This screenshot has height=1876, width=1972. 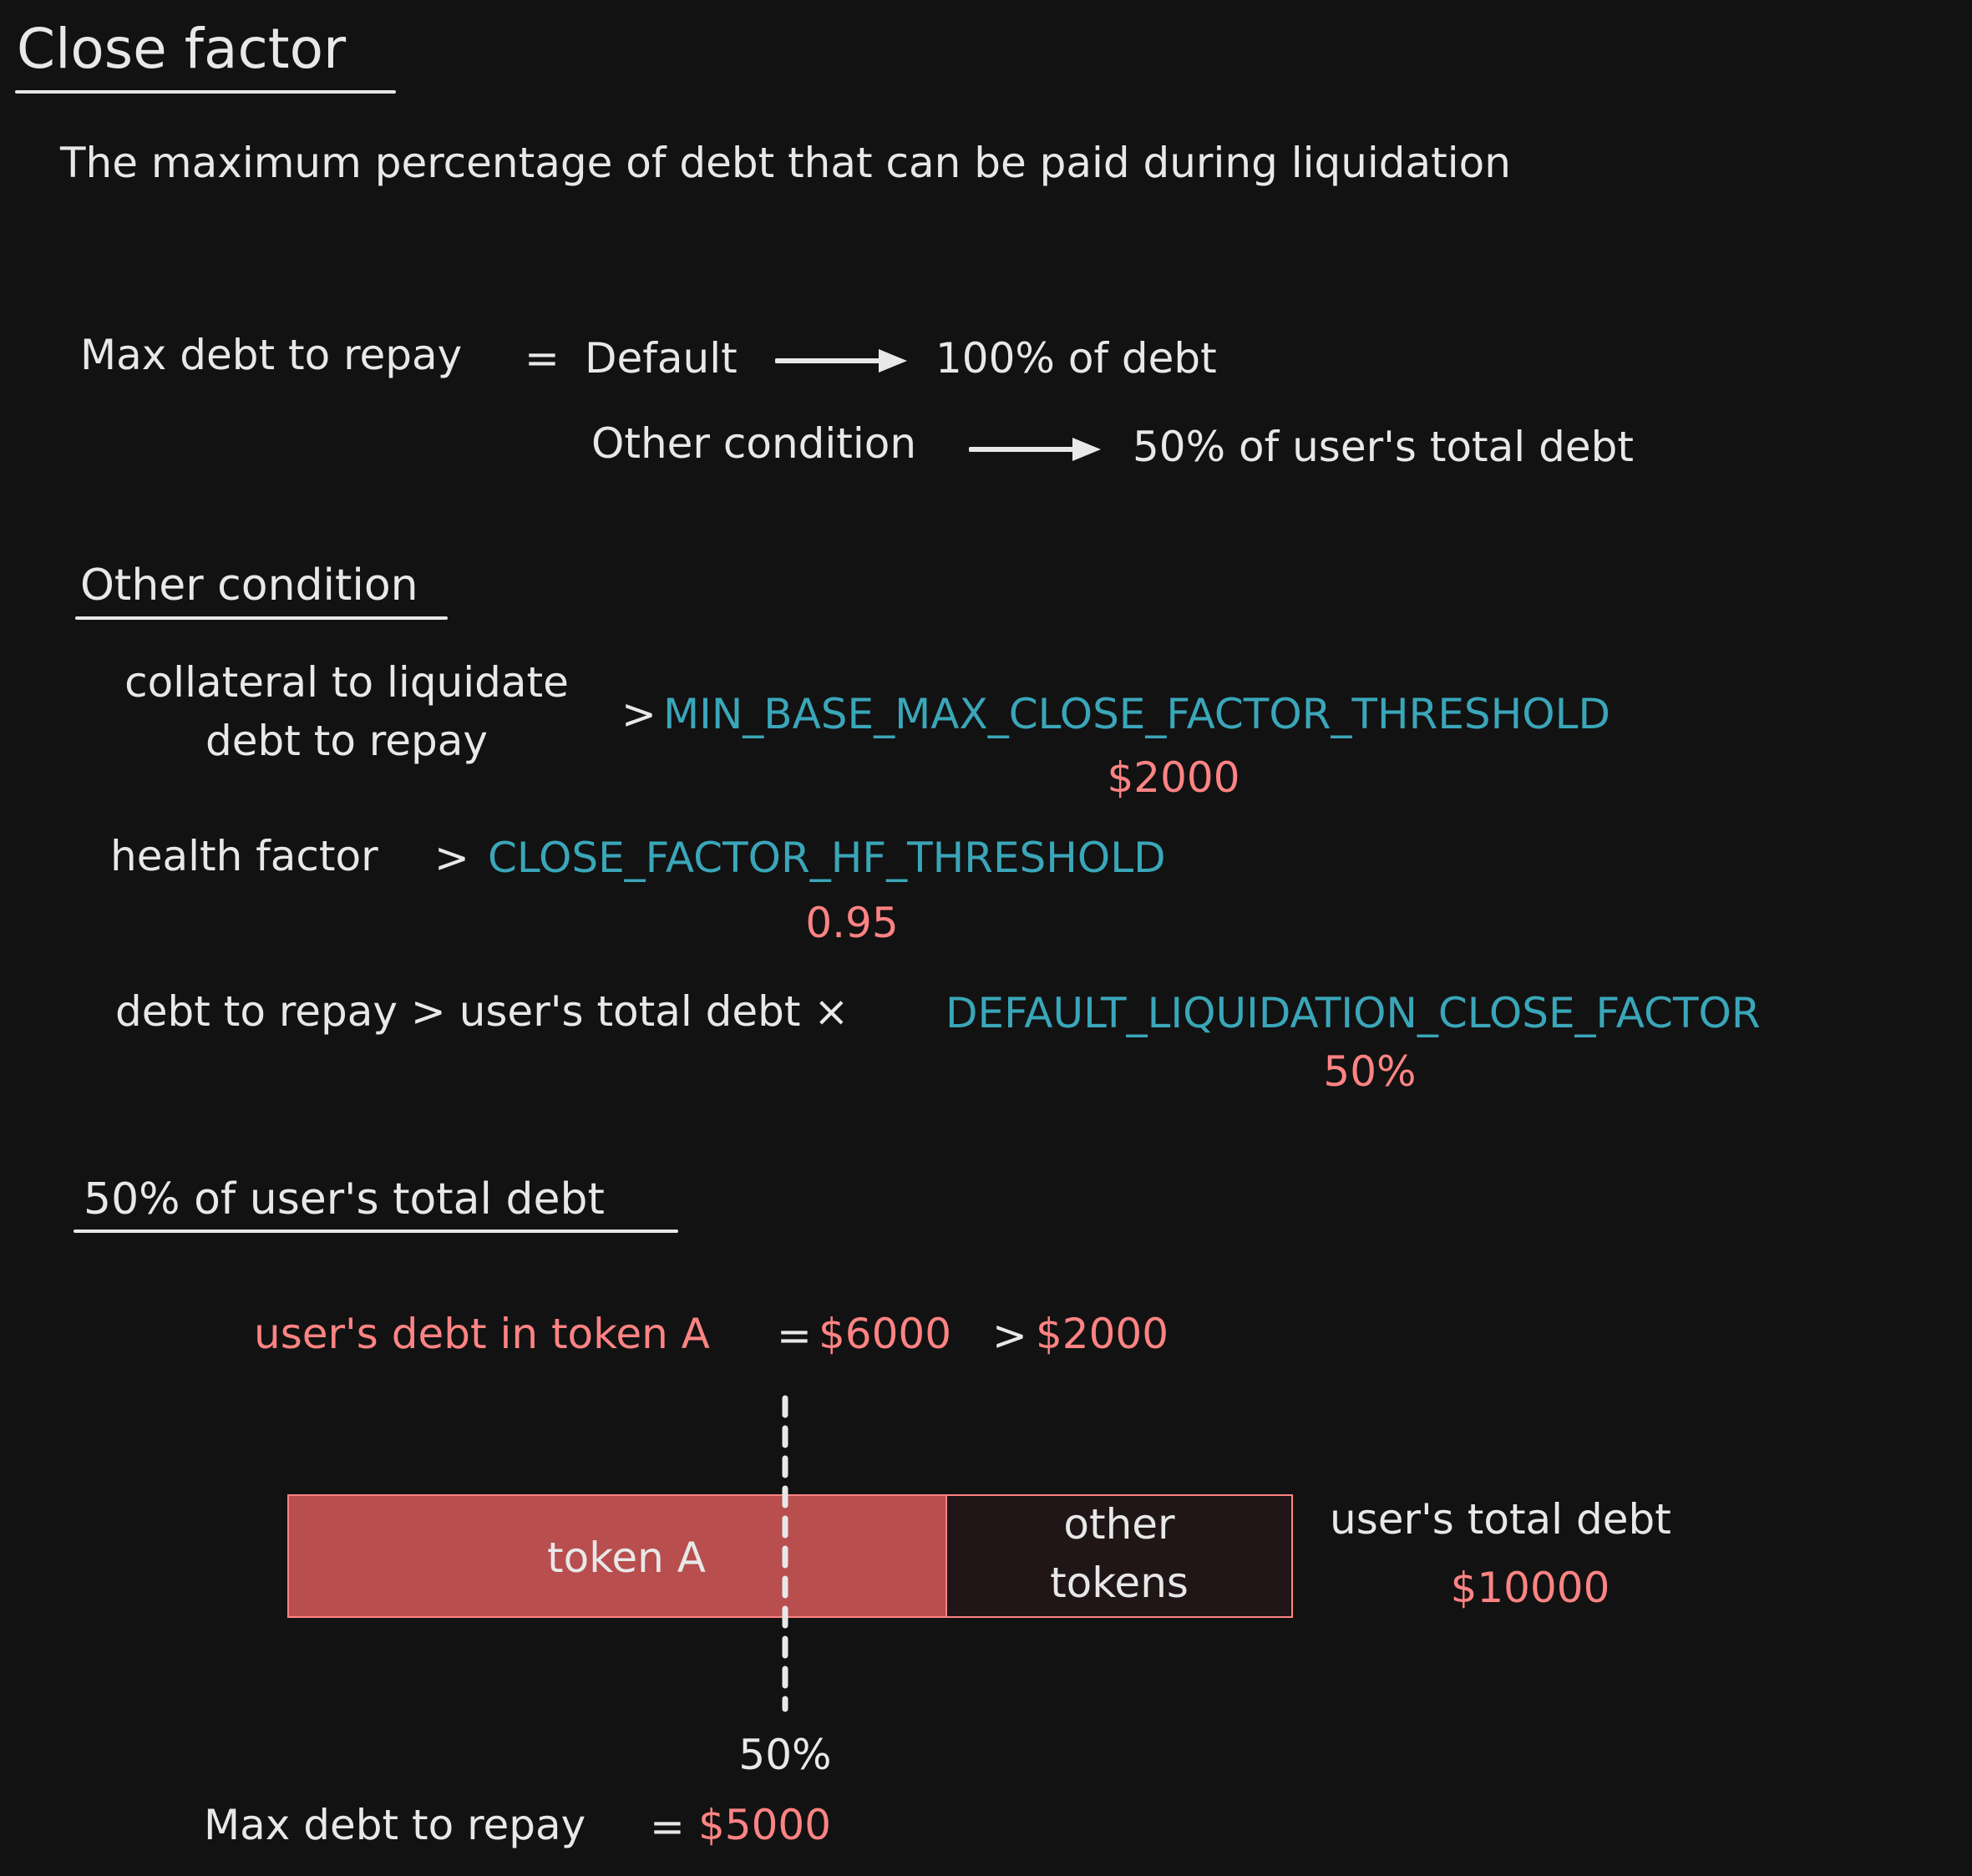 What do you see at coordinates (785, 1553) in the screenshot?
I see `half-marker-dashed-line` at bounding box center [785, 1553].